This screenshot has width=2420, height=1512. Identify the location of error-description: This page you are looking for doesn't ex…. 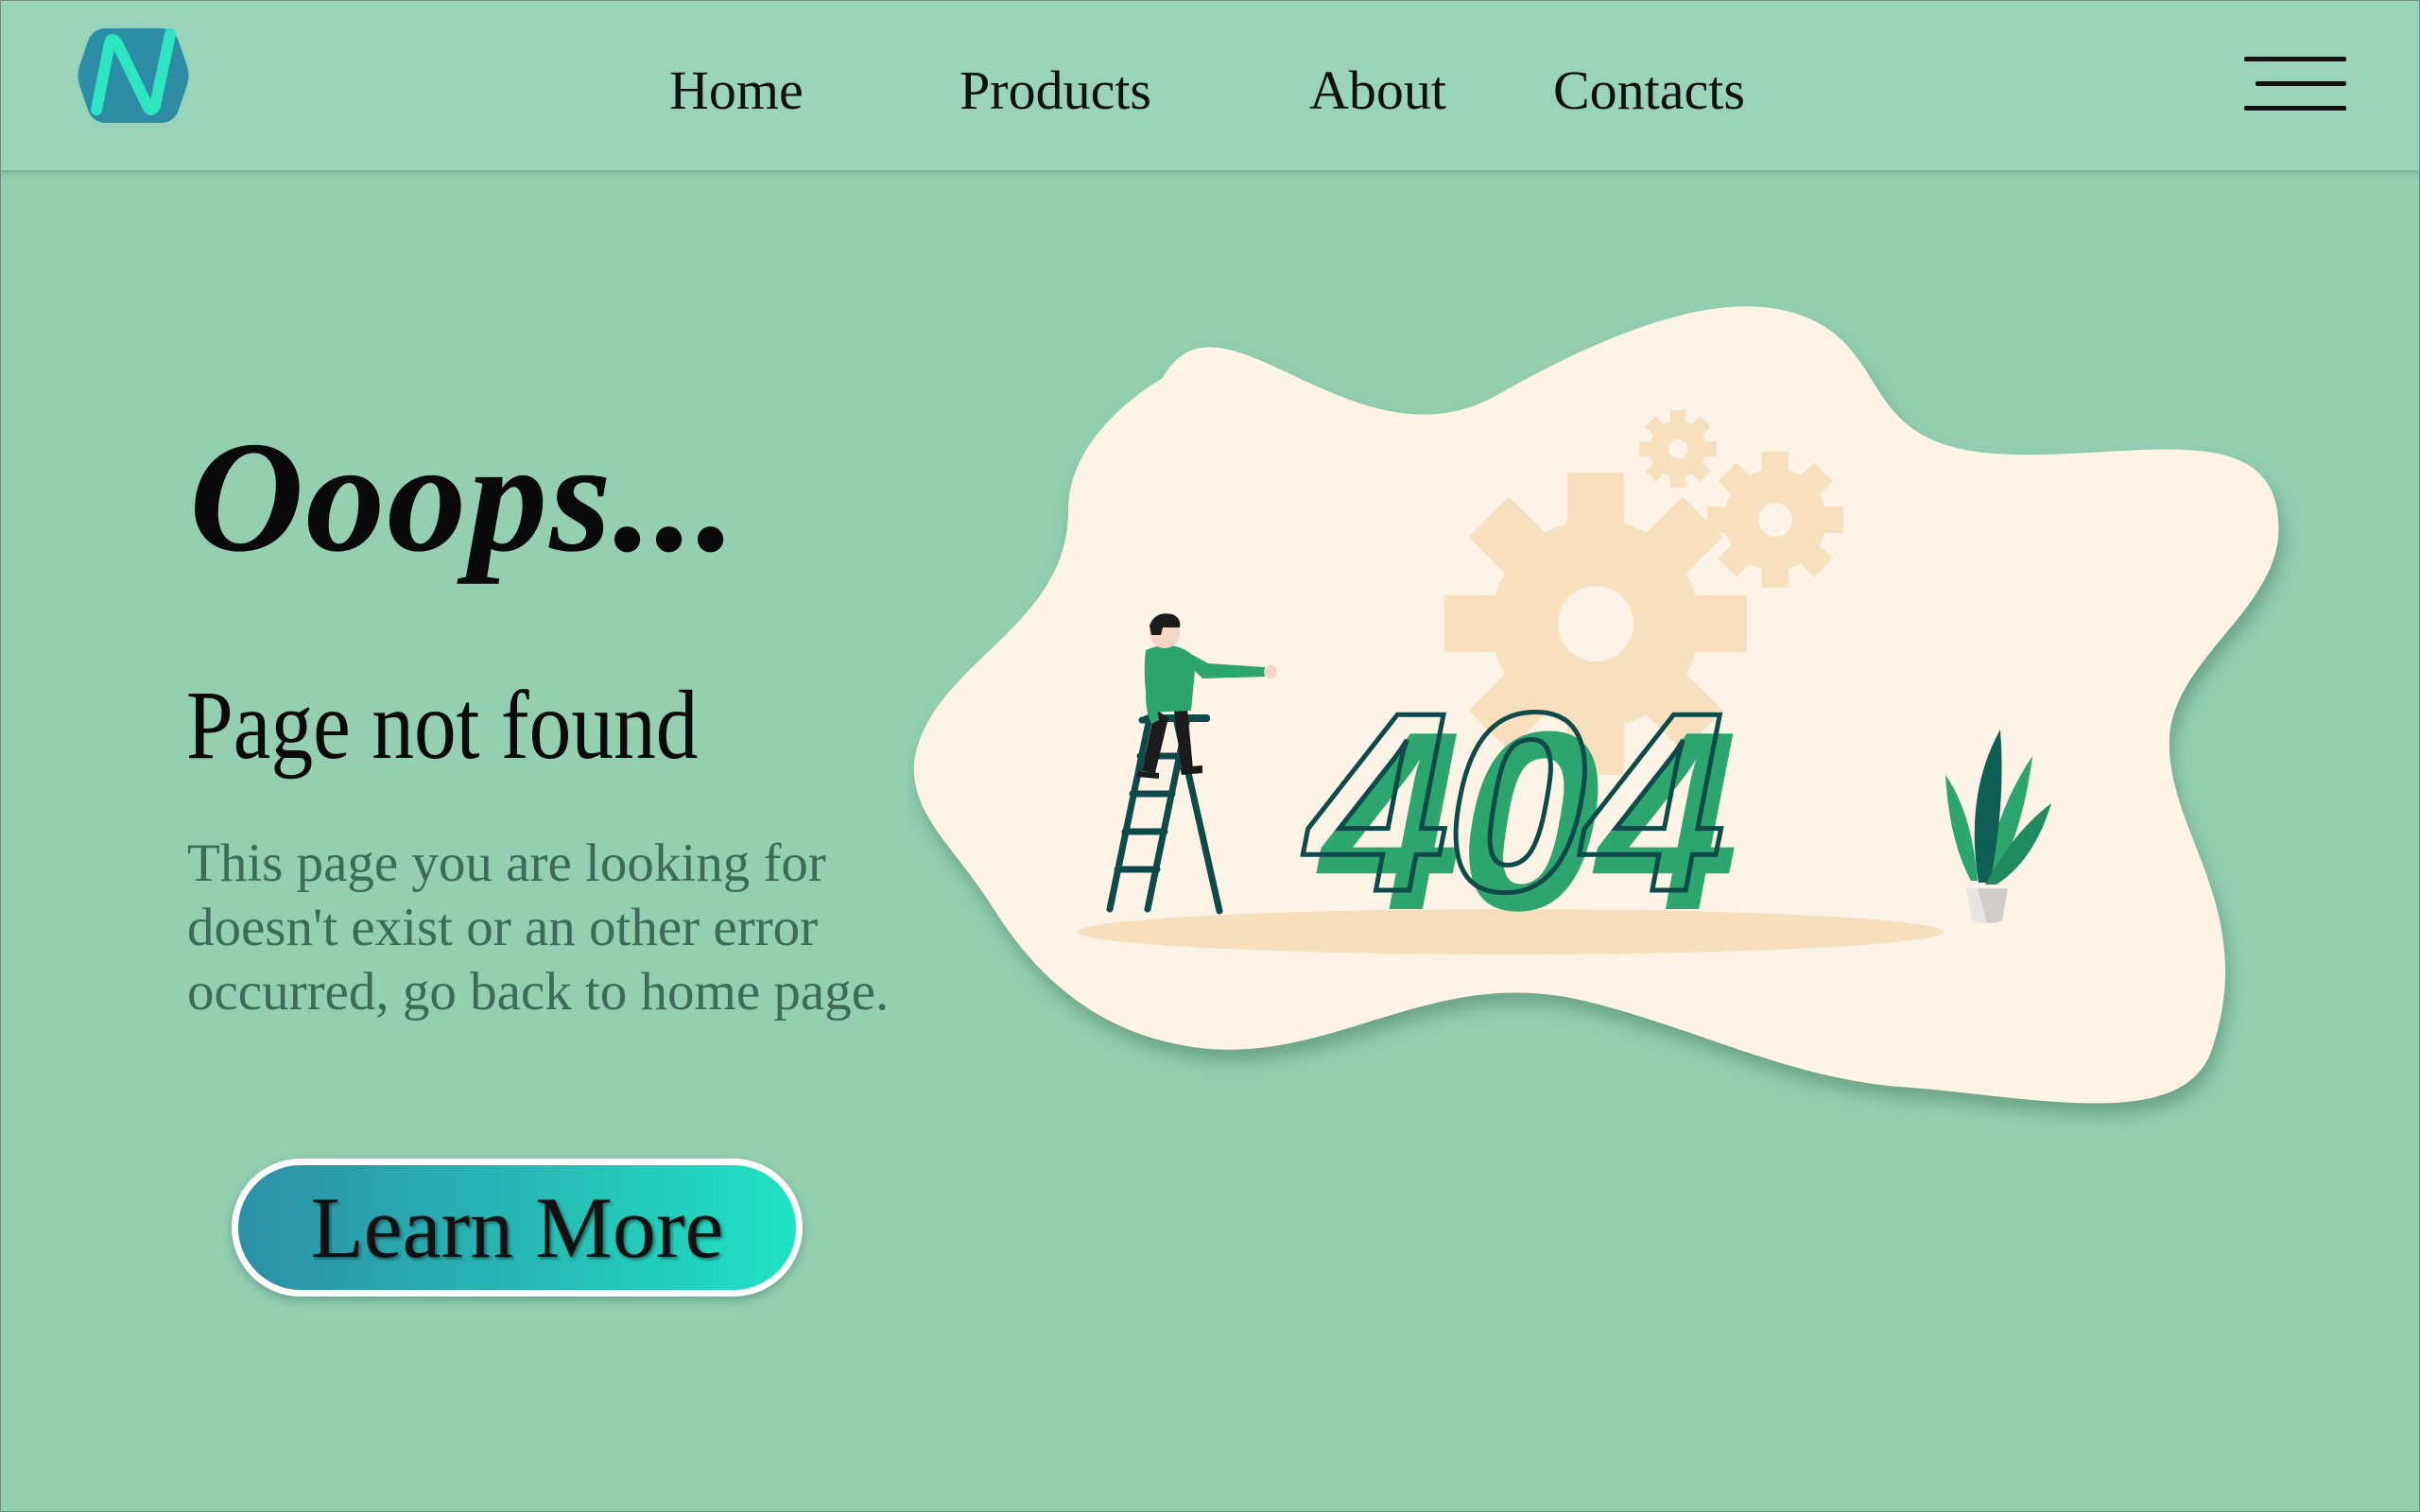
(538, 927).